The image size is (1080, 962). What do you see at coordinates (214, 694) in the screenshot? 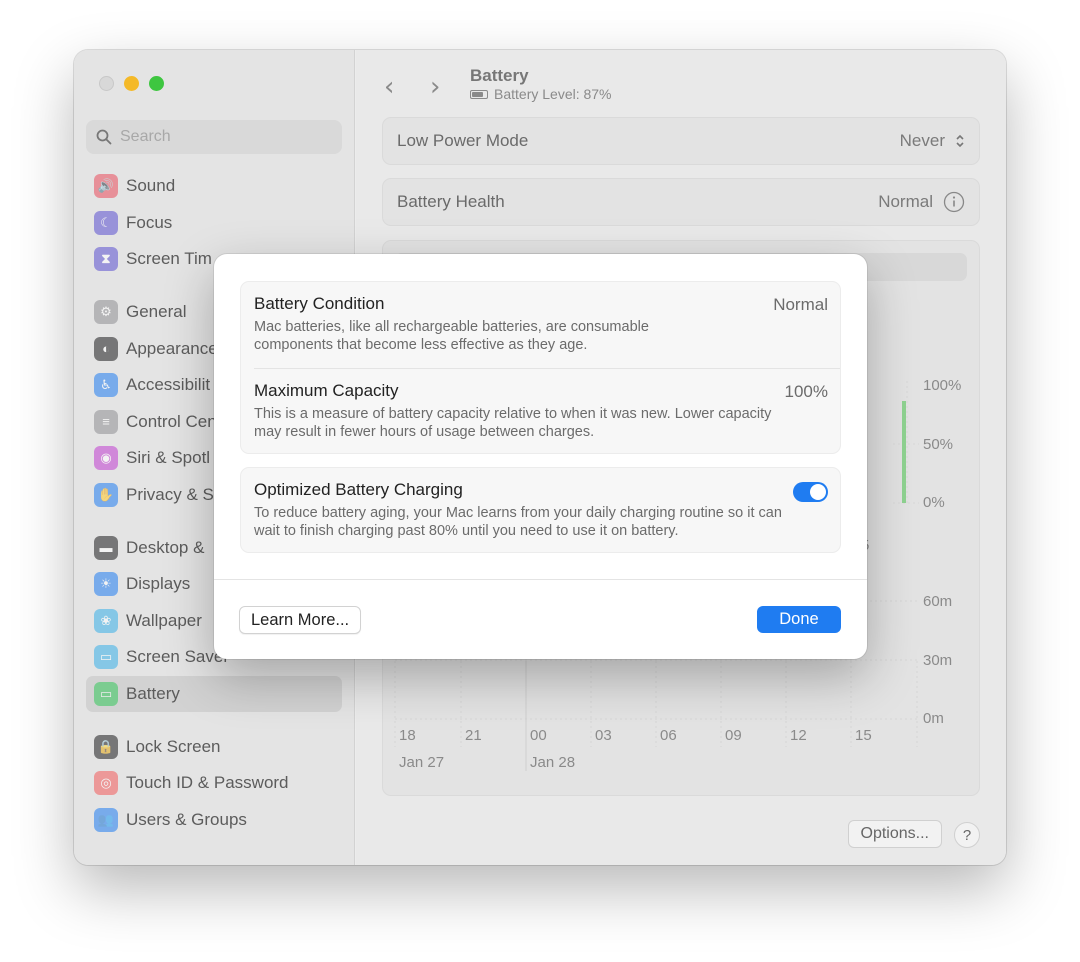
I see `sidebar-item-battery: ▭ Battery` at bounding box center [214, 694].